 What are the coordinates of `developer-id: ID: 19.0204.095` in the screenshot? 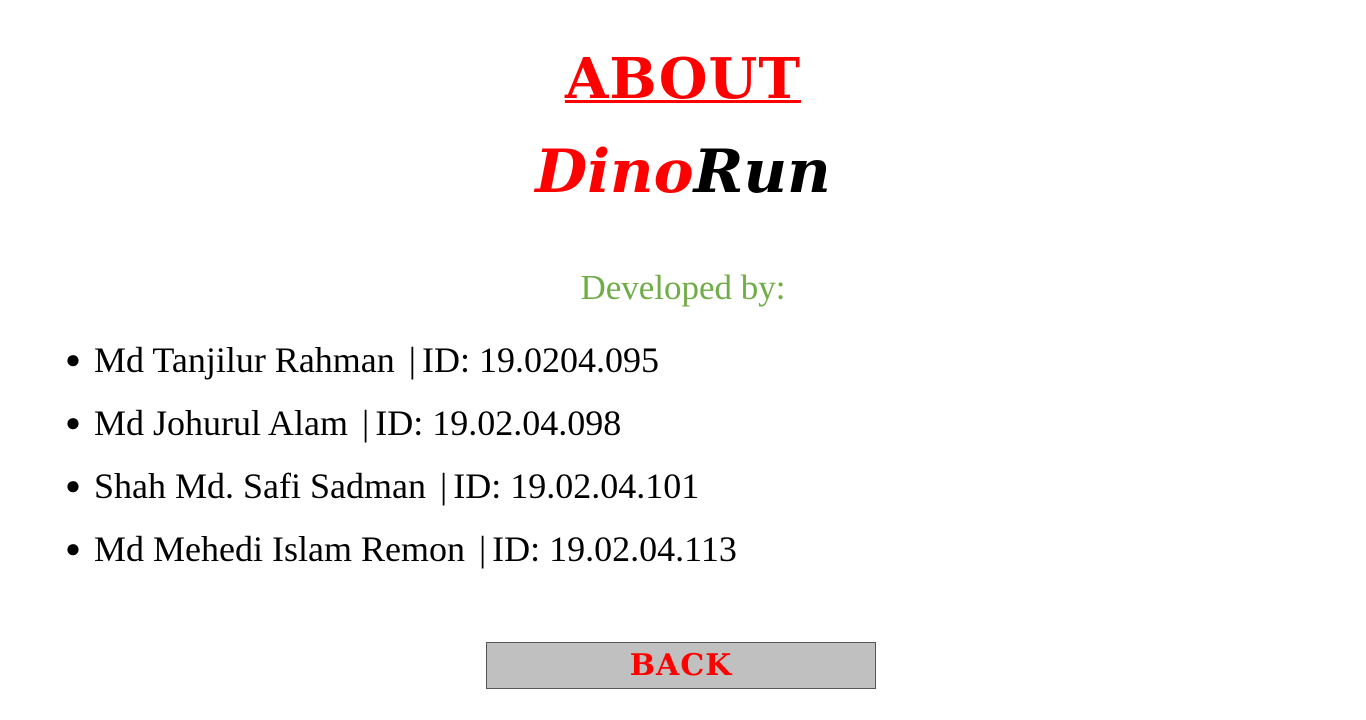 It's located at (540, 359).